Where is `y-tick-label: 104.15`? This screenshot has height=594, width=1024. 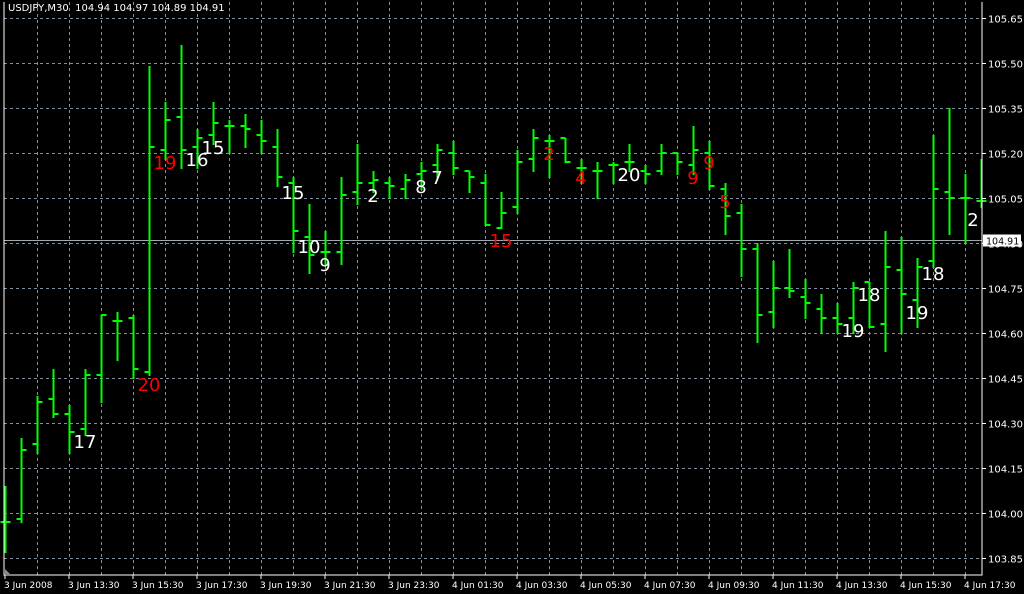 y-tick-label: 104.15 is located at coordinates (1005, 470).